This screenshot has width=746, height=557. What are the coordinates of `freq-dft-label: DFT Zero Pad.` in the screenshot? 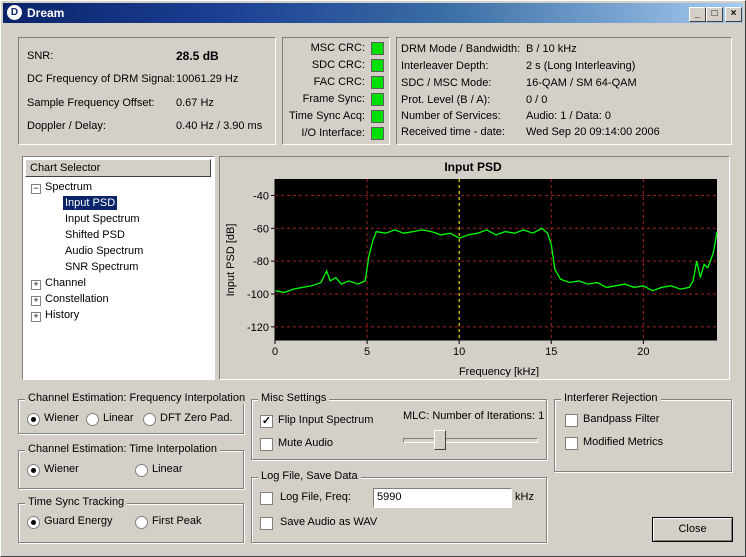 It's located at (196, 418).